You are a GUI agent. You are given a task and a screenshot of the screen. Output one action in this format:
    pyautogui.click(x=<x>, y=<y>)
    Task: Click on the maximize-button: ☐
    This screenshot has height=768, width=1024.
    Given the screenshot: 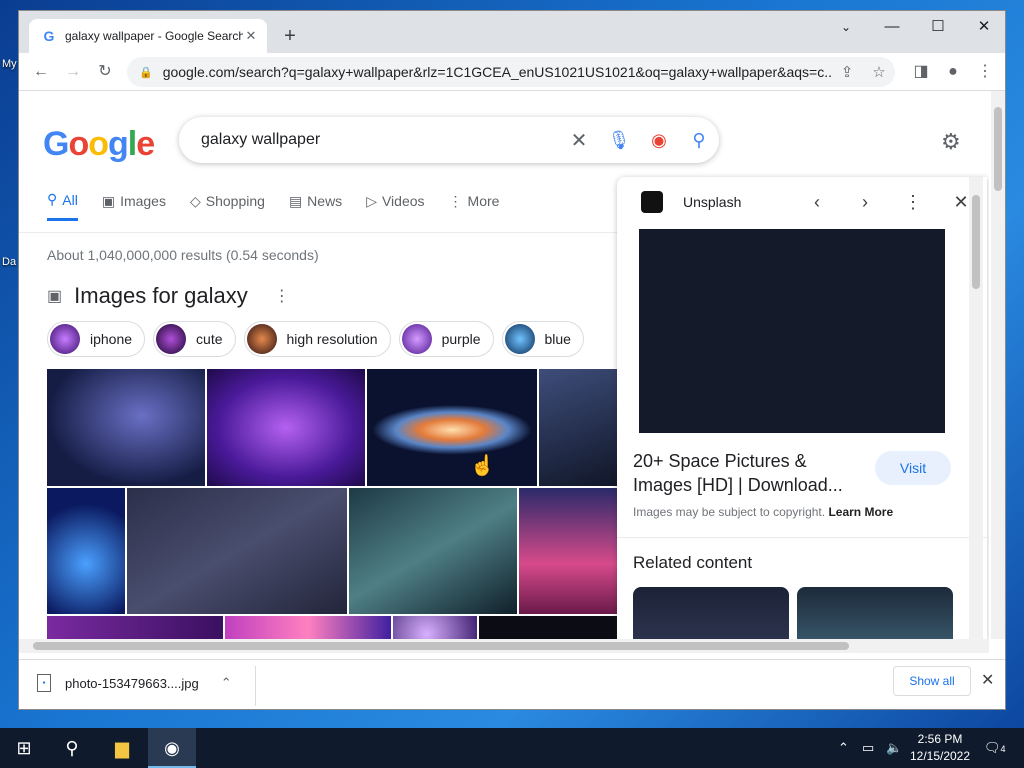 What is the action you would take?
    pyautogui.click(x=938, y=27)
    